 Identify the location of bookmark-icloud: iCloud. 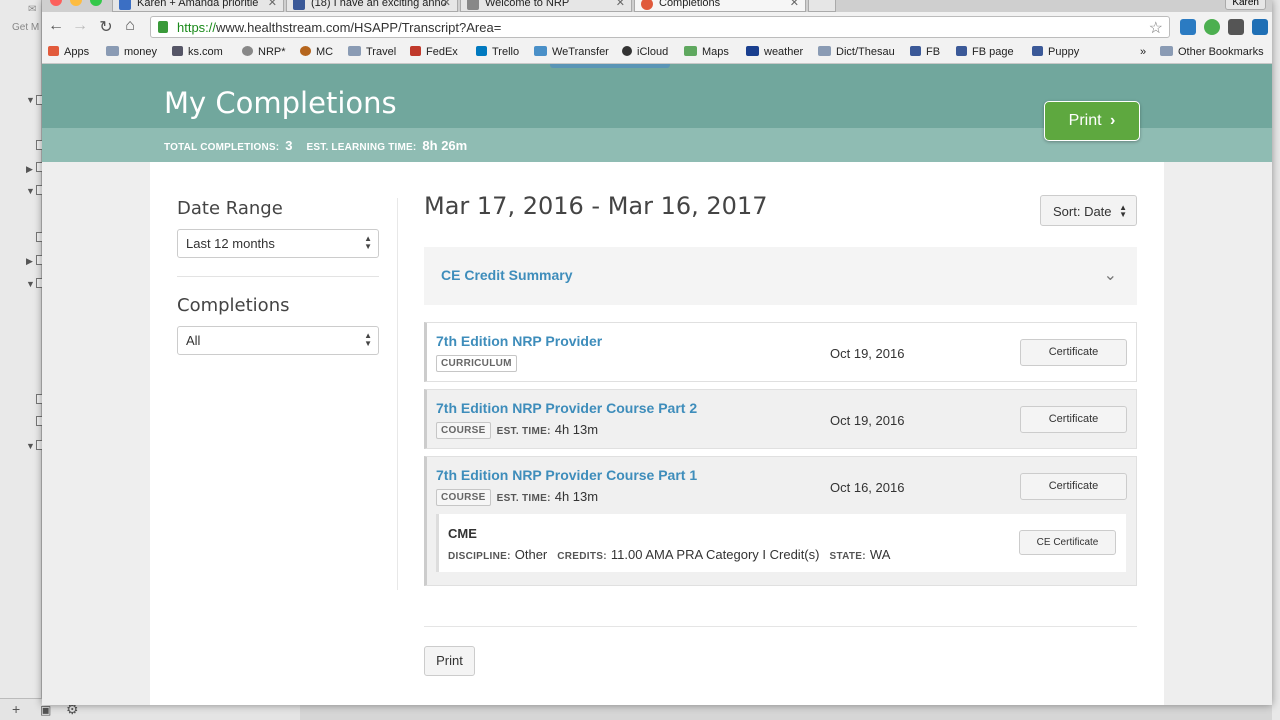
(645, 52).